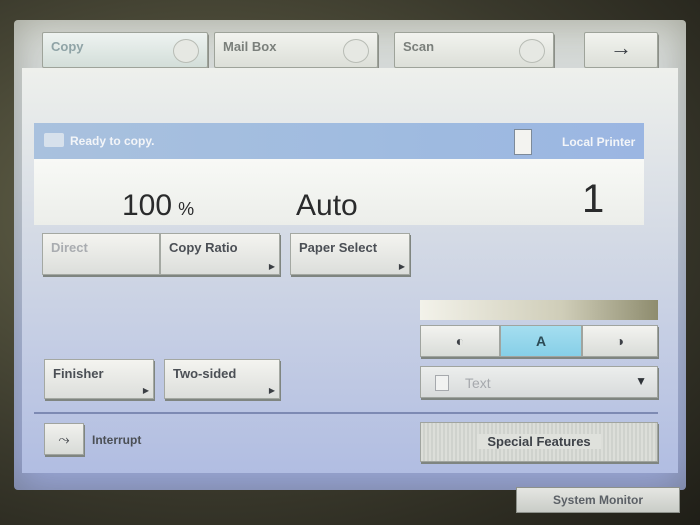  What do you see at coordinates (101, 254) in the screenshot?
I see `direct-button: Direct` at bounding box center [101, 254].